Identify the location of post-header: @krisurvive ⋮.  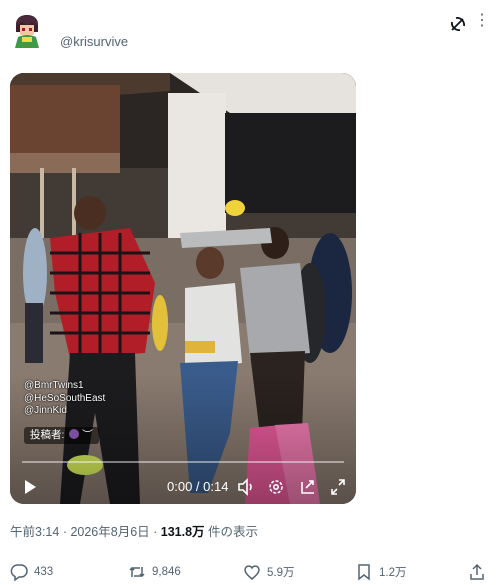
(250, 32).